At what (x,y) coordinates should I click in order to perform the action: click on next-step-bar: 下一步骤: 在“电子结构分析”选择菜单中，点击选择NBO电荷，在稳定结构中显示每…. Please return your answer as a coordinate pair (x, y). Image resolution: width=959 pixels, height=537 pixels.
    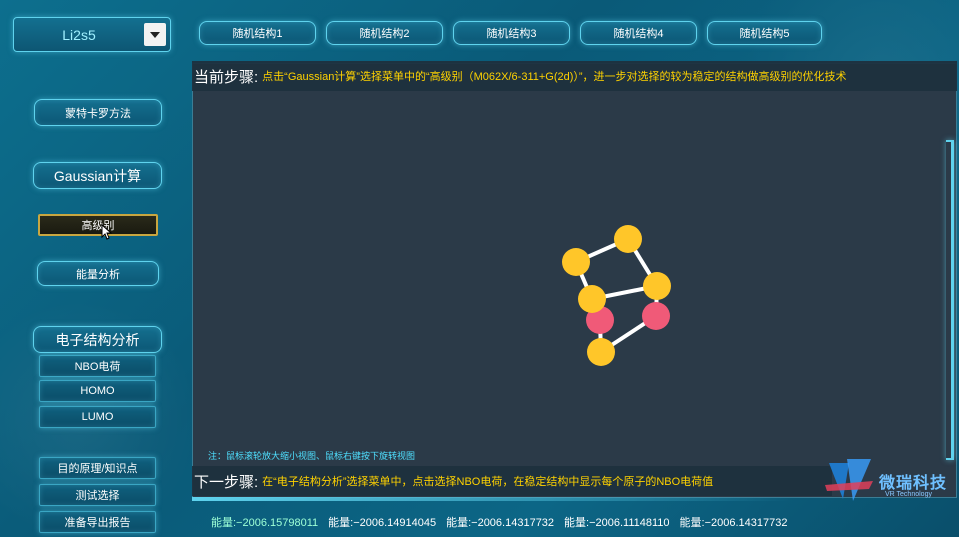
    Looking at the image, I should click on (512, 481).